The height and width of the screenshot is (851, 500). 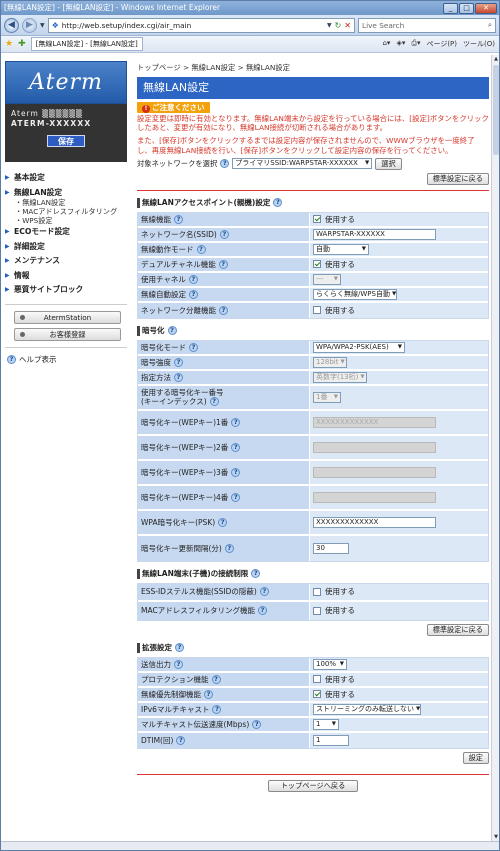 What do you see at coordinates (486, 8) in the screenshot?
I see `close-button: ✕` at bounding box center [486, 8].